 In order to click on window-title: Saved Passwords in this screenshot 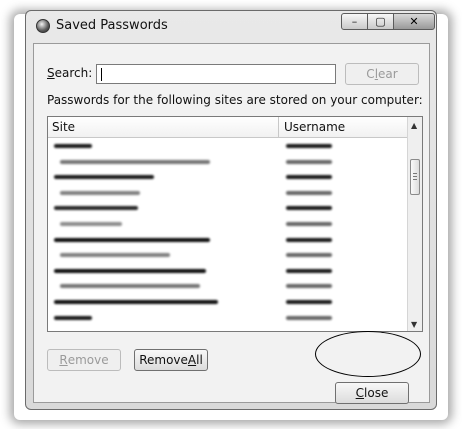, I will do `click(112, 25)`.